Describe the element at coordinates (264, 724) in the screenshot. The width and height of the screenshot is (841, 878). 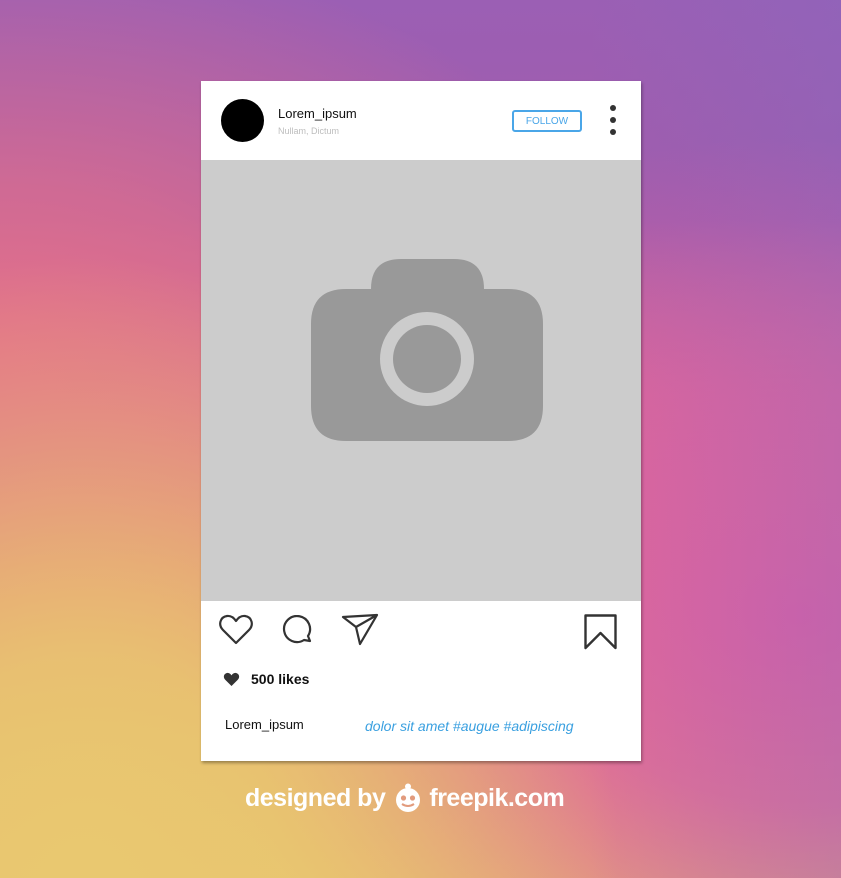
I see `caption-username: Lorem_ipsum` at that location.